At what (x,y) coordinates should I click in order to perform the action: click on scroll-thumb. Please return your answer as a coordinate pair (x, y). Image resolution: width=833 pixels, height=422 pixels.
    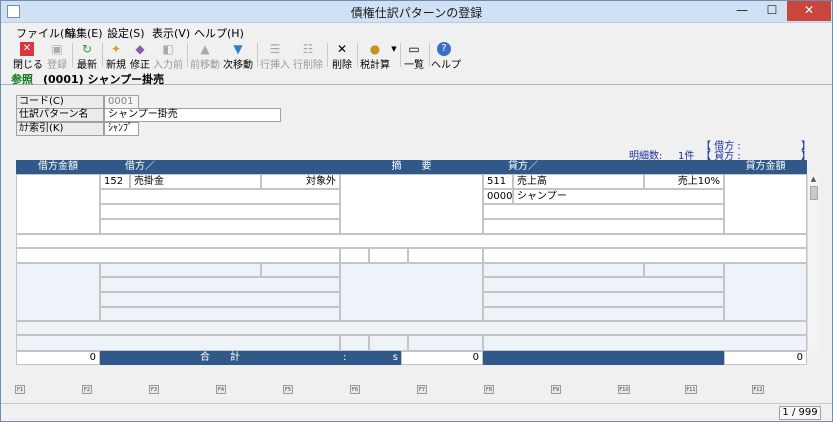
    Looking at the image, I should click on (814, 193).